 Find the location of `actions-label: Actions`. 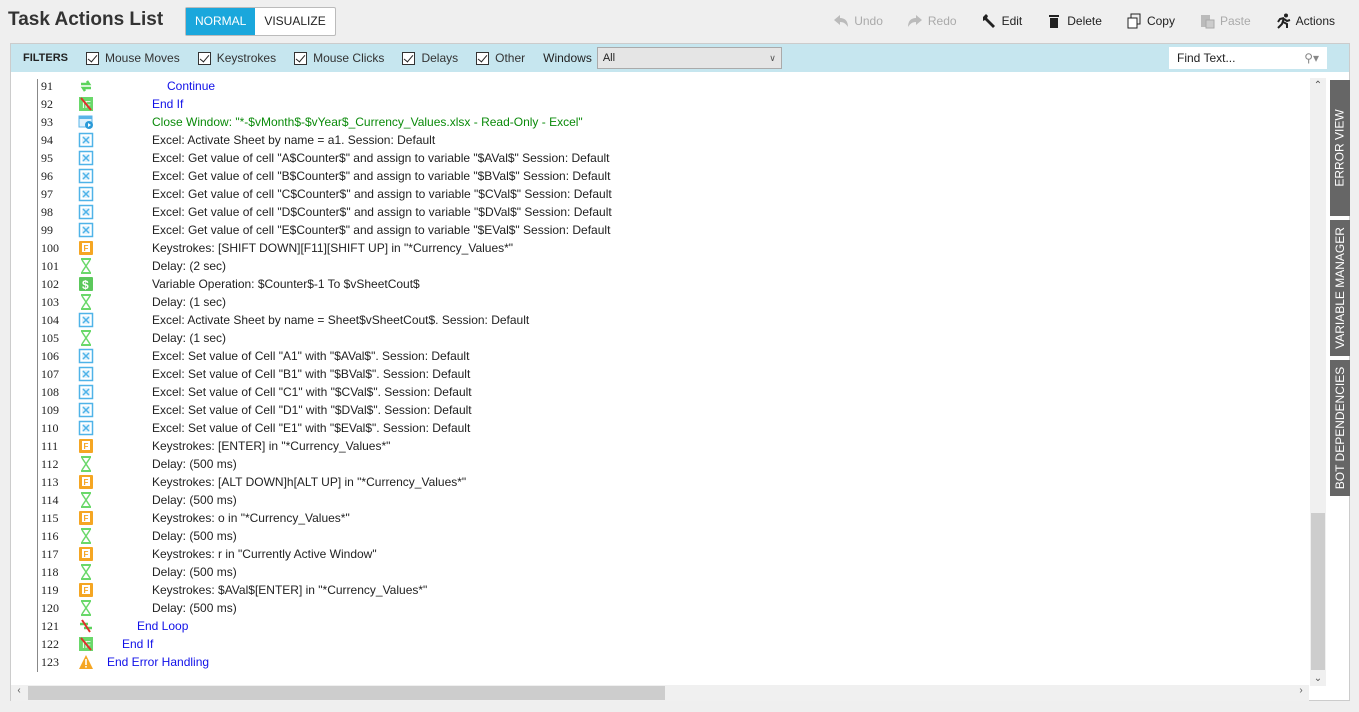

actions-label: Actions is located at coordinates (1315, 21).